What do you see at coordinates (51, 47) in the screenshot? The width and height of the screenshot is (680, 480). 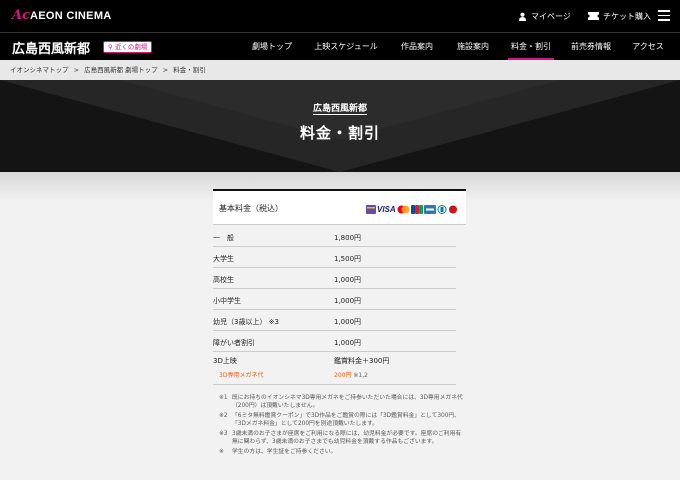 I see `theater-name: 広島西風新都` at bounding box center [51, 47].